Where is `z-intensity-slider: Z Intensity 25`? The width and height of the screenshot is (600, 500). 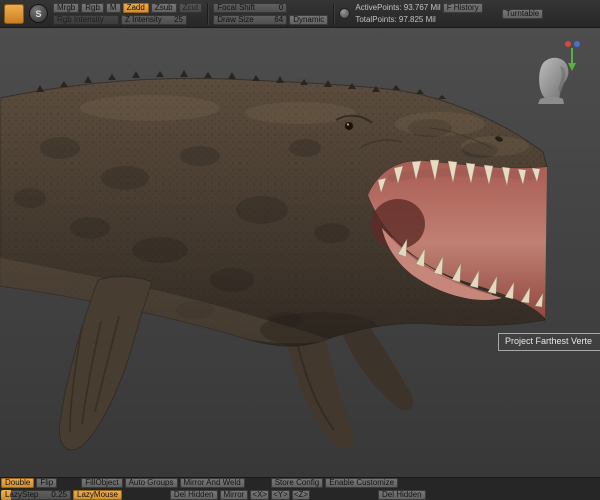
z-intensity-slider: Z Intensity 25 is located at coordinates (154, 19).